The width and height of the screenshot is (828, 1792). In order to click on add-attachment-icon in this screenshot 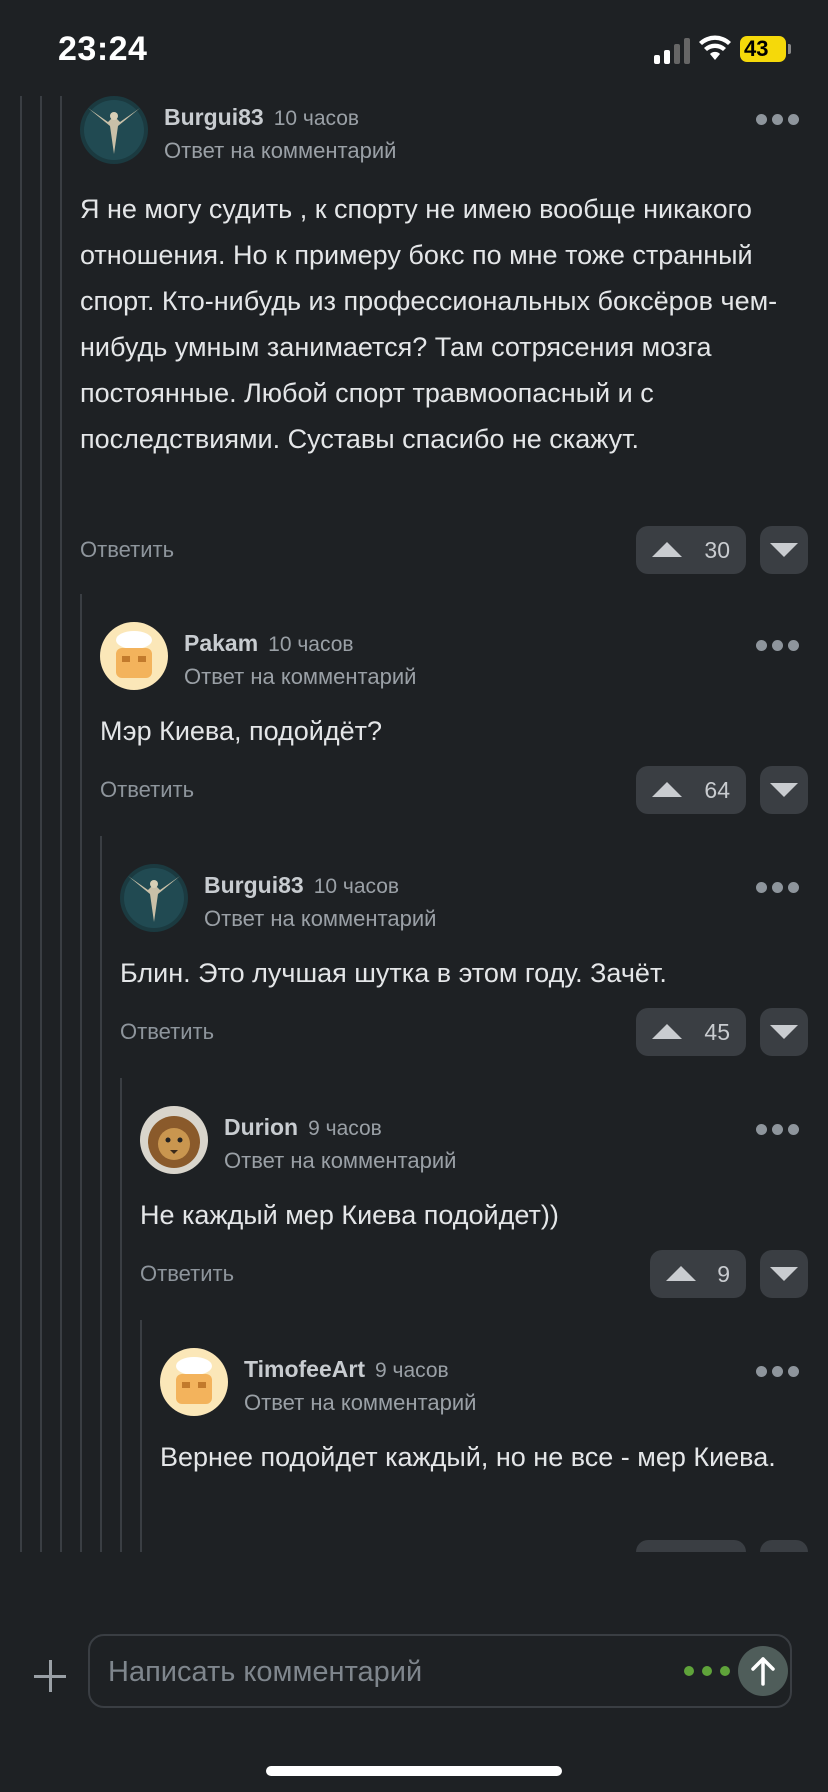, I will do `click(50, 1676)`.